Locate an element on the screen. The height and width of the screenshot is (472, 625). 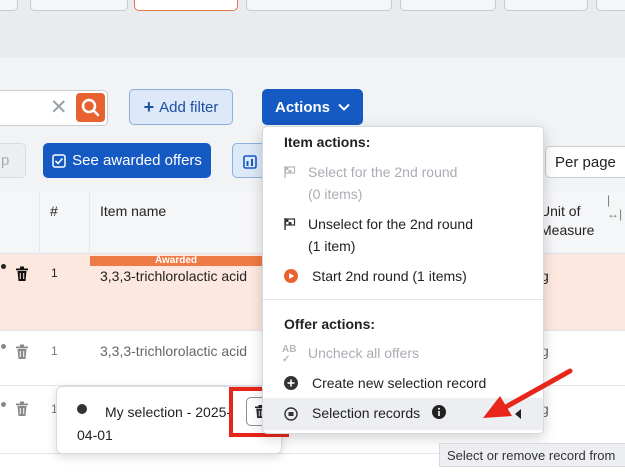
column-header-number: # is located at coordinates (54, 211).